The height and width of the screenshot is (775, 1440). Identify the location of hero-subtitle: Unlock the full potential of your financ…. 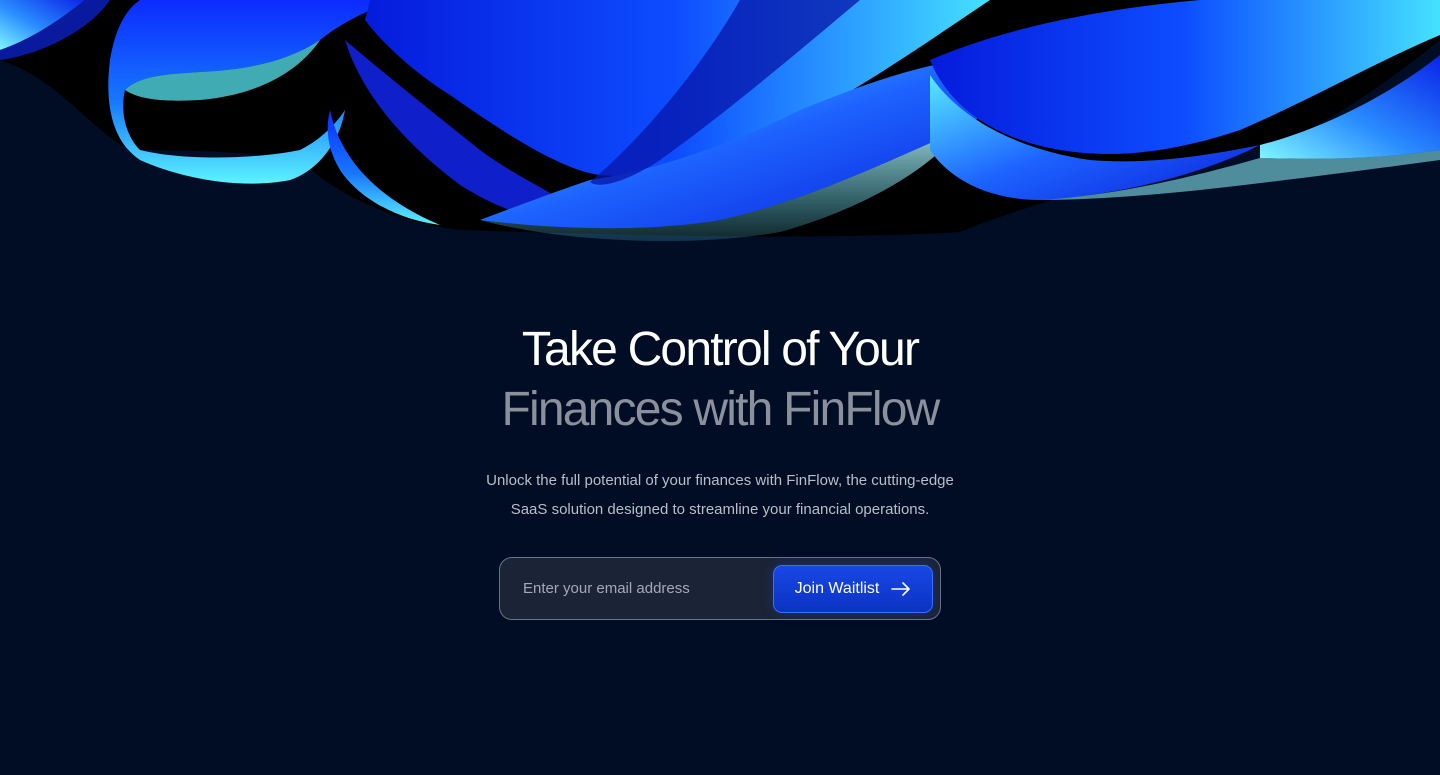
(720, 495).